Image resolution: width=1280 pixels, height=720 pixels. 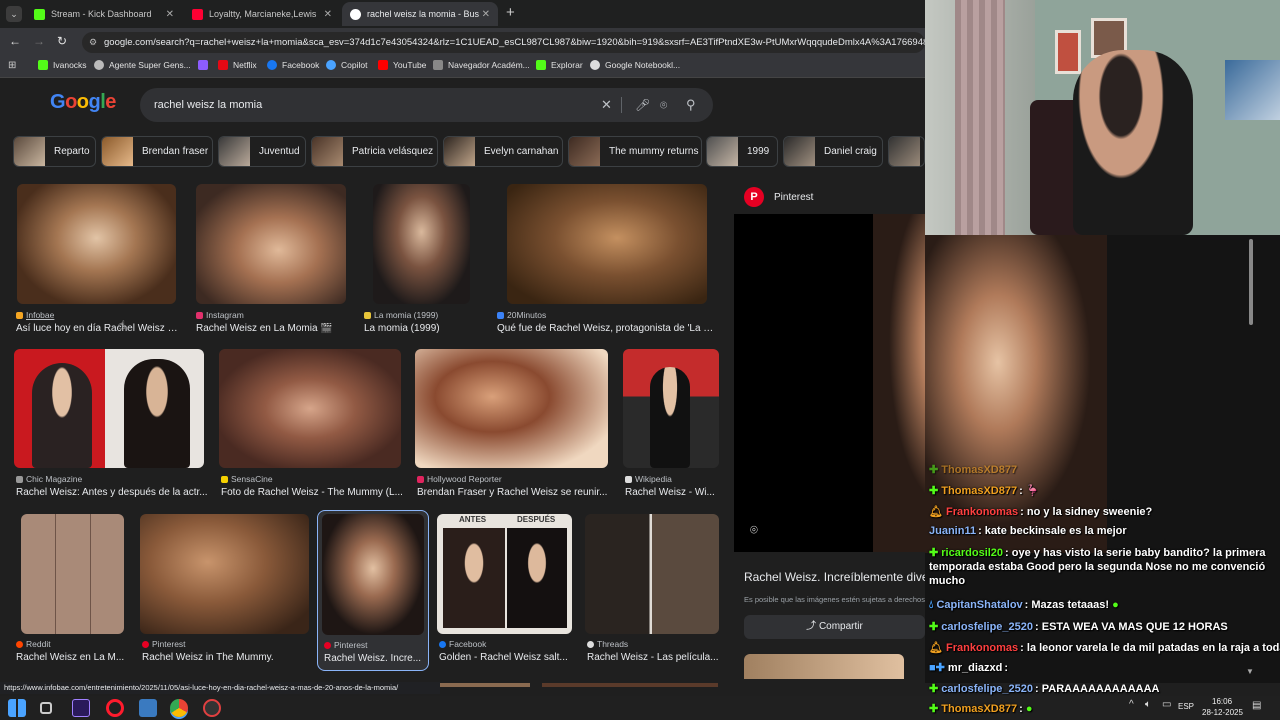 What do you see at coordinates (374, 151) in the screenshot?
I see `chip-patricia-velasquez: Patricia velásquez` at bounding box center [374, 151].